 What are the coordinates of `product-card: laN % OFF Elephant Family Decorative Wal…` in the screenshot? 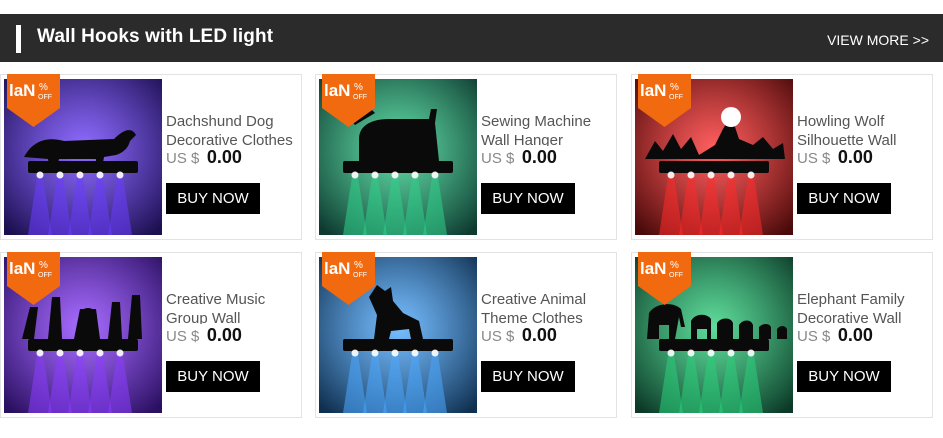 It's located at (782, 335).